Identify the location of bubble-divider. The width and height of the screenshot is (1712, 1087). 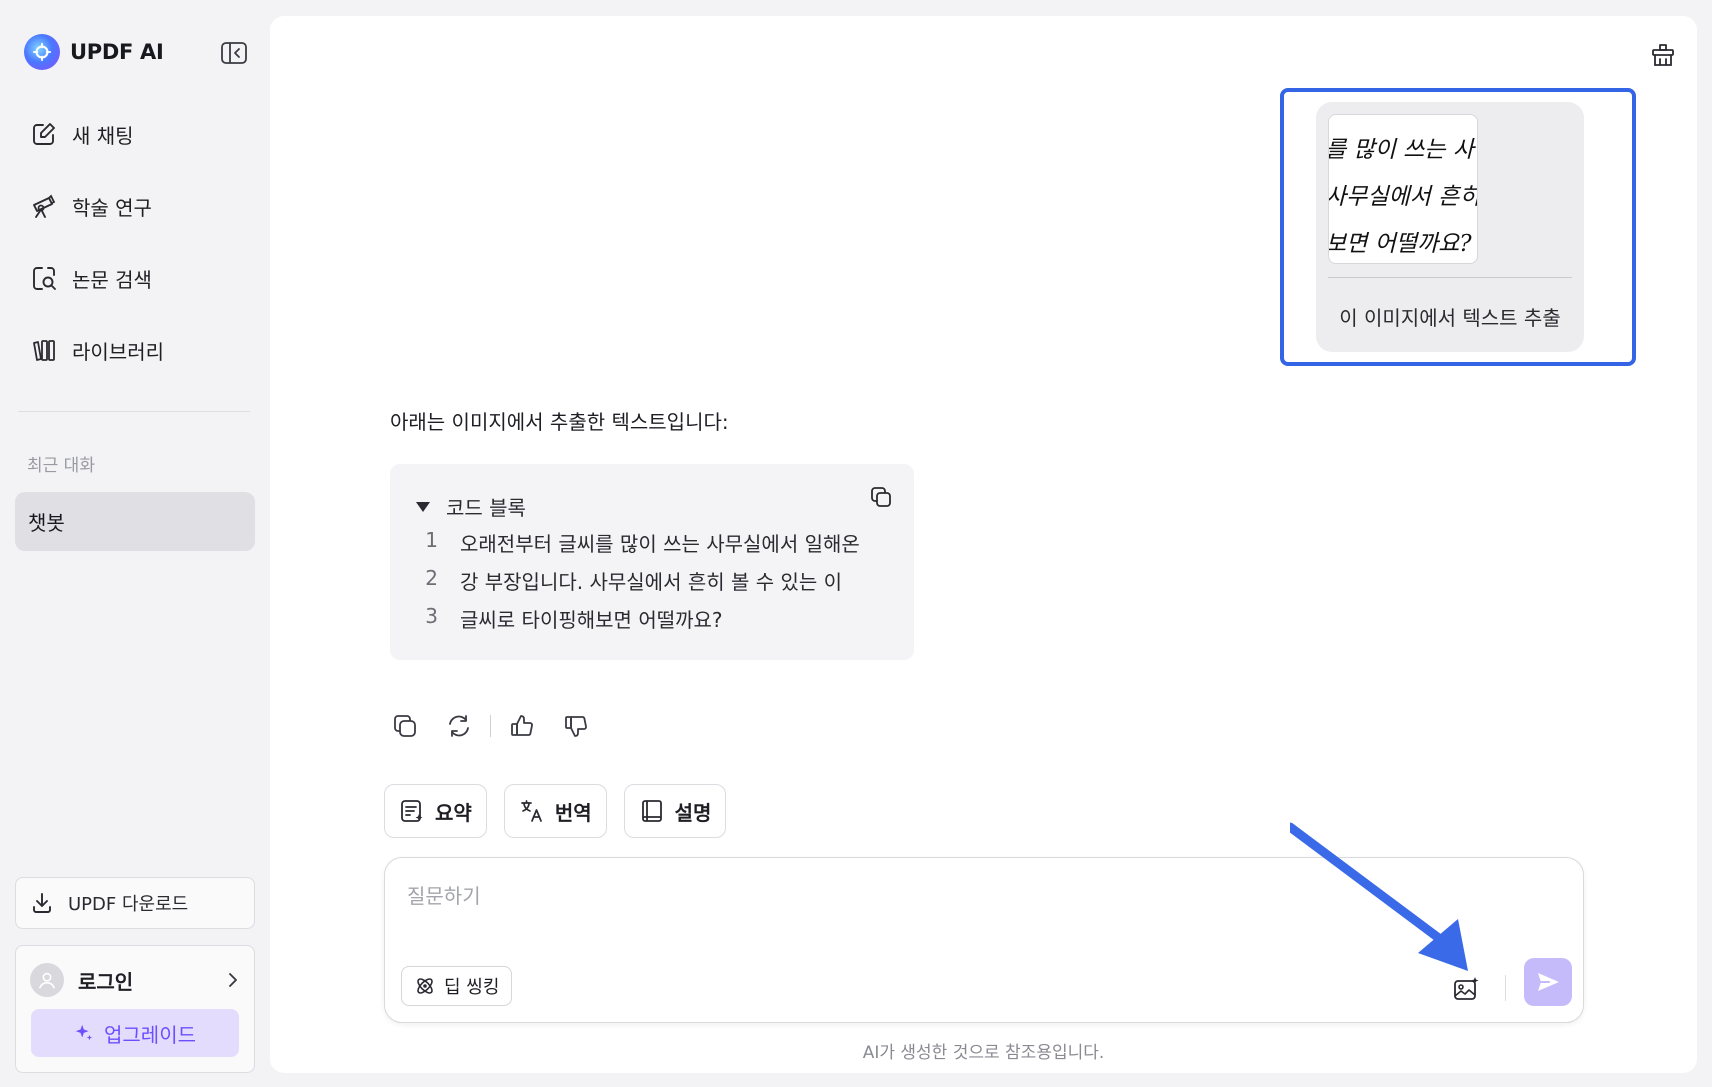
(1450, 277).